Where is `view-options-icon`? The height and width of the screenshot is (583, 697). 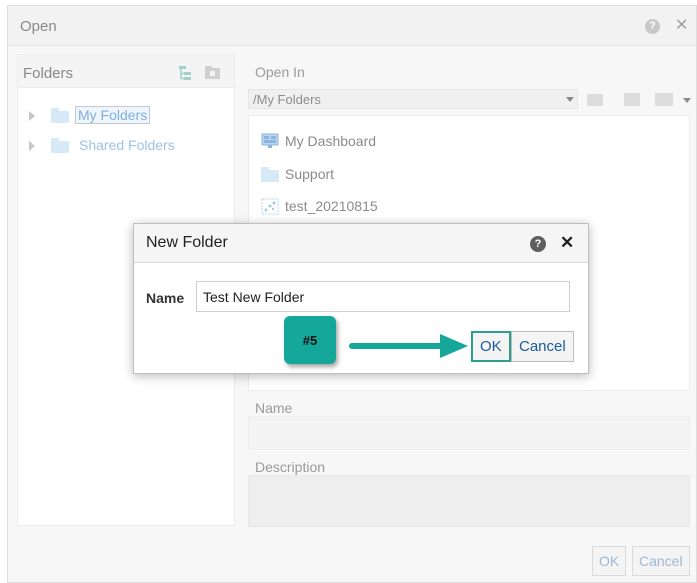
view-options-icon is located at coordinates (664, 99).